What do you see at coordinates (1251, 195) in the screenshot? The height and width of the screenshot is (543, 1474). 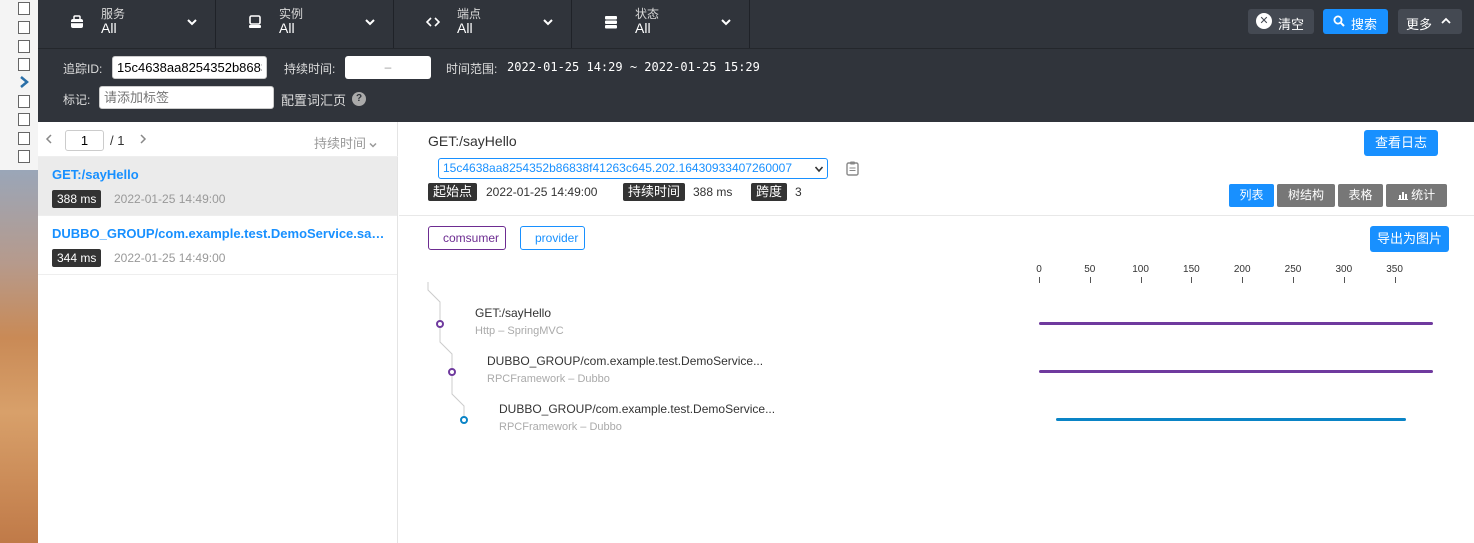 I see `view-list-button: 列表` at bounding box center [1251, 195].